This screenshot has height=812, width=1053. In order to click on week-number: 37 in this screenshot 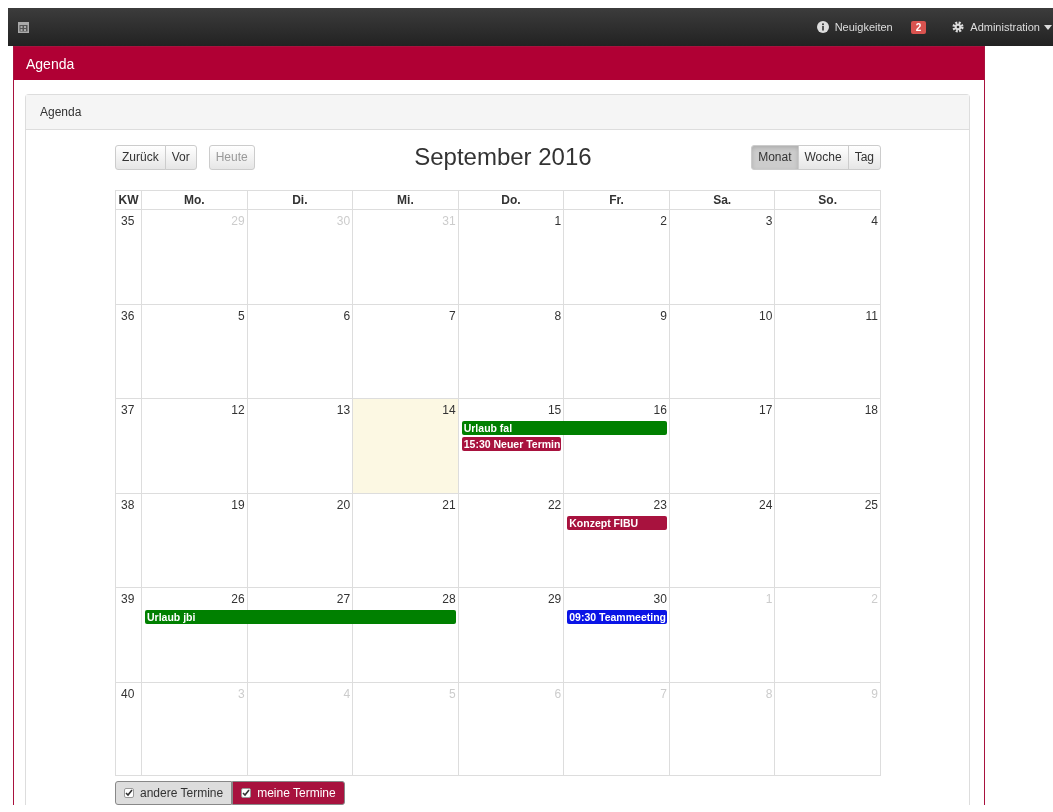, I will do `click(128, 410)`.